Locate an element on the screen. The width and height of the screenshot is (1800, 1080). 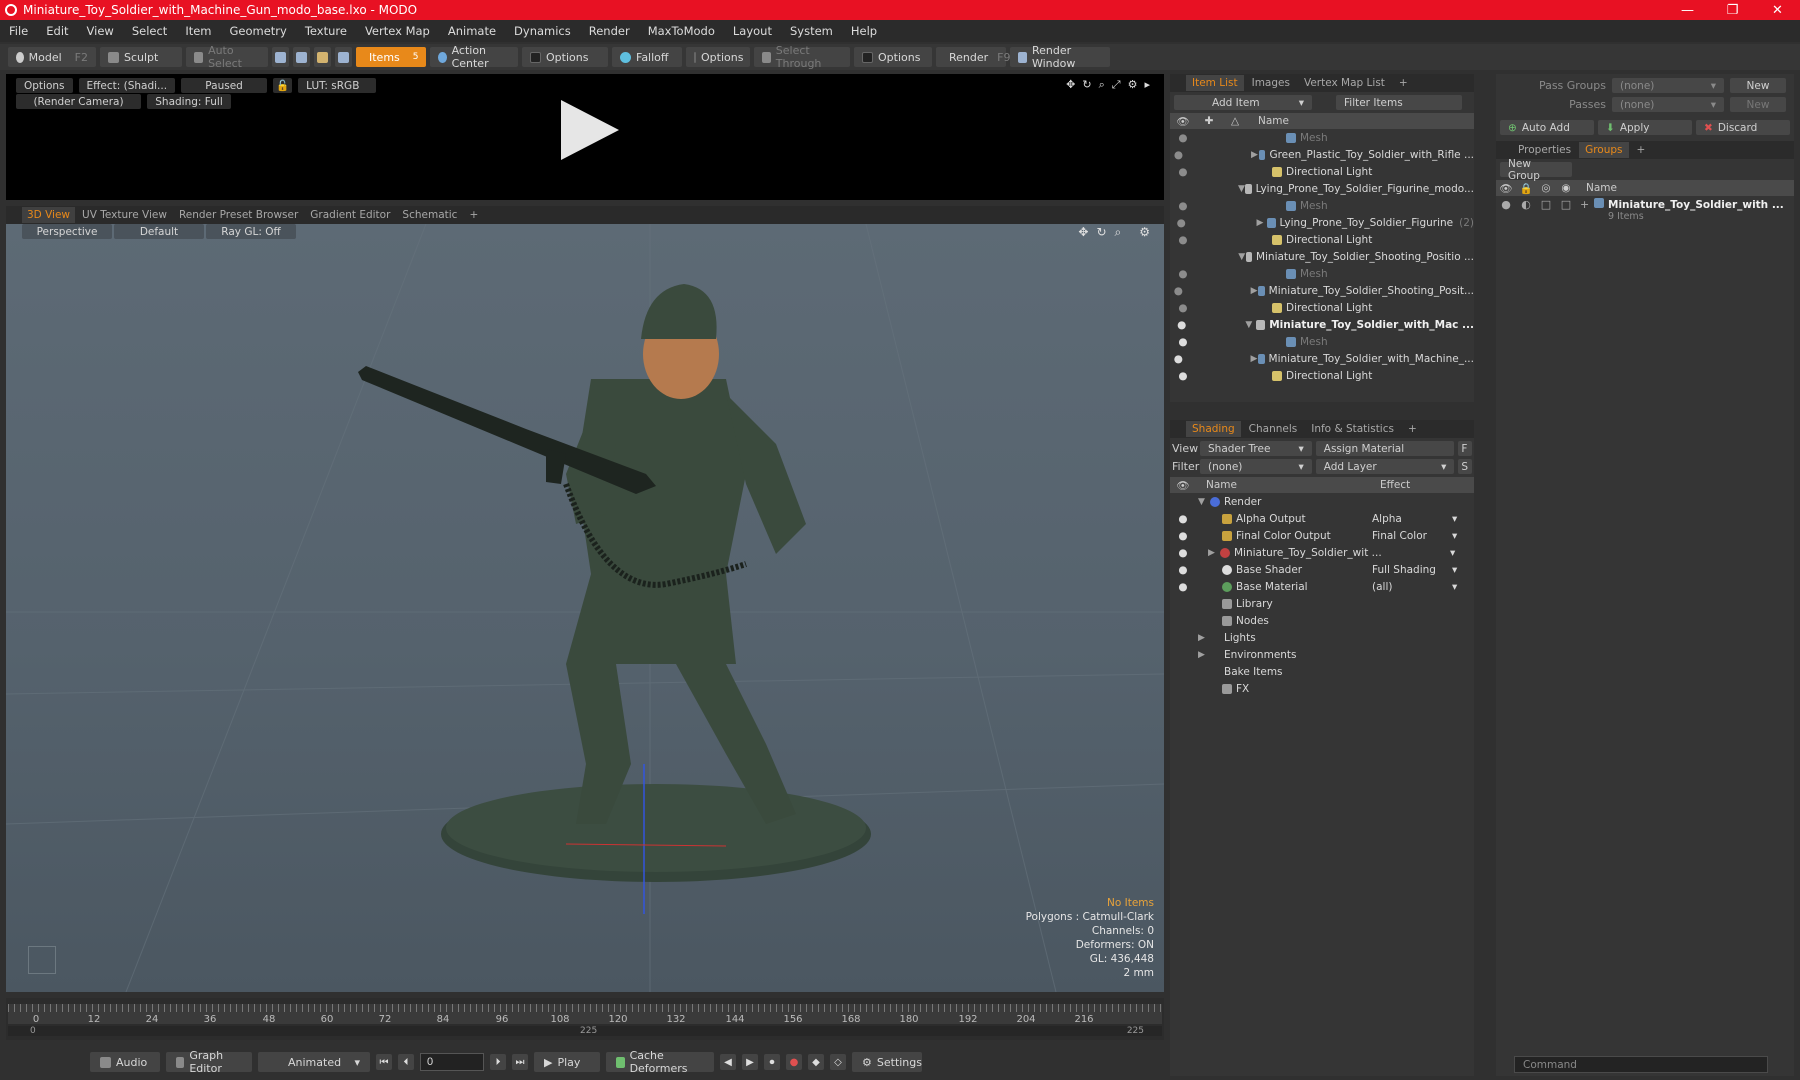
shader-row: Library is located at coordinates (1322, 603).